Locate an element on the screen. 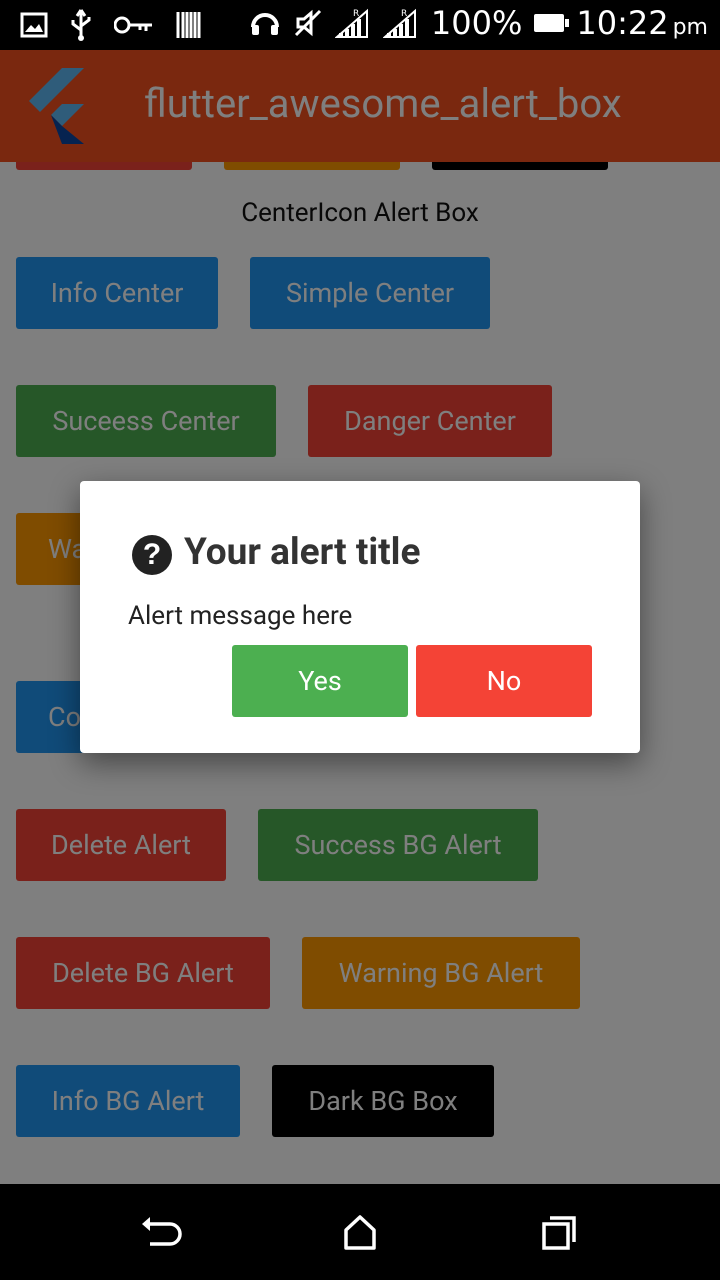 The width and height of the screenshot is (720, 1280). home-icon is located at coordinates (360, 1232).